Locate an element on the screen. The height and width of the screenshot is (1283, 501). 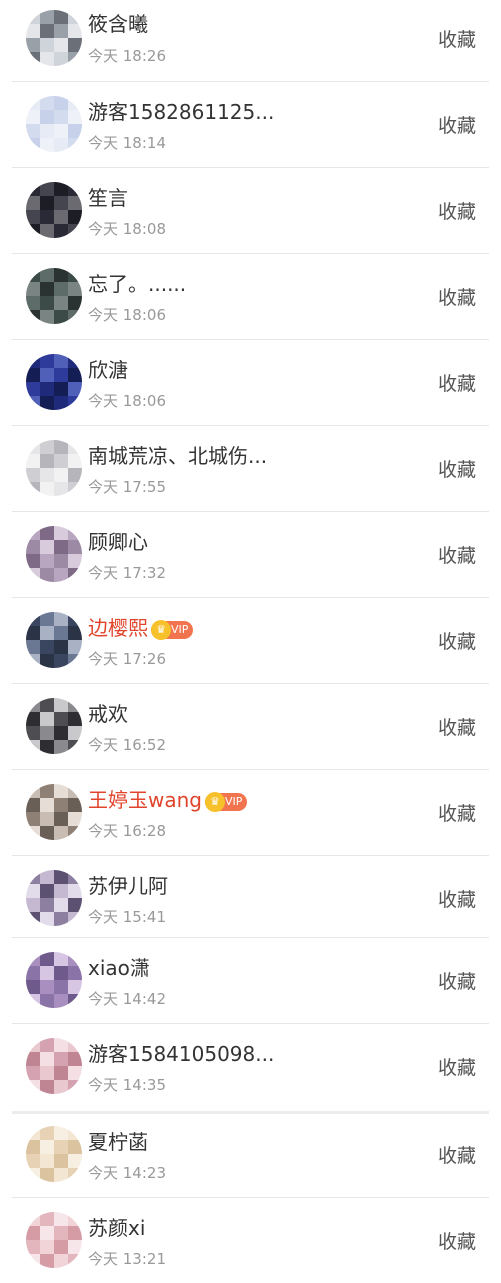
user-name: xiao潇 is located at coordinates (119, 968).